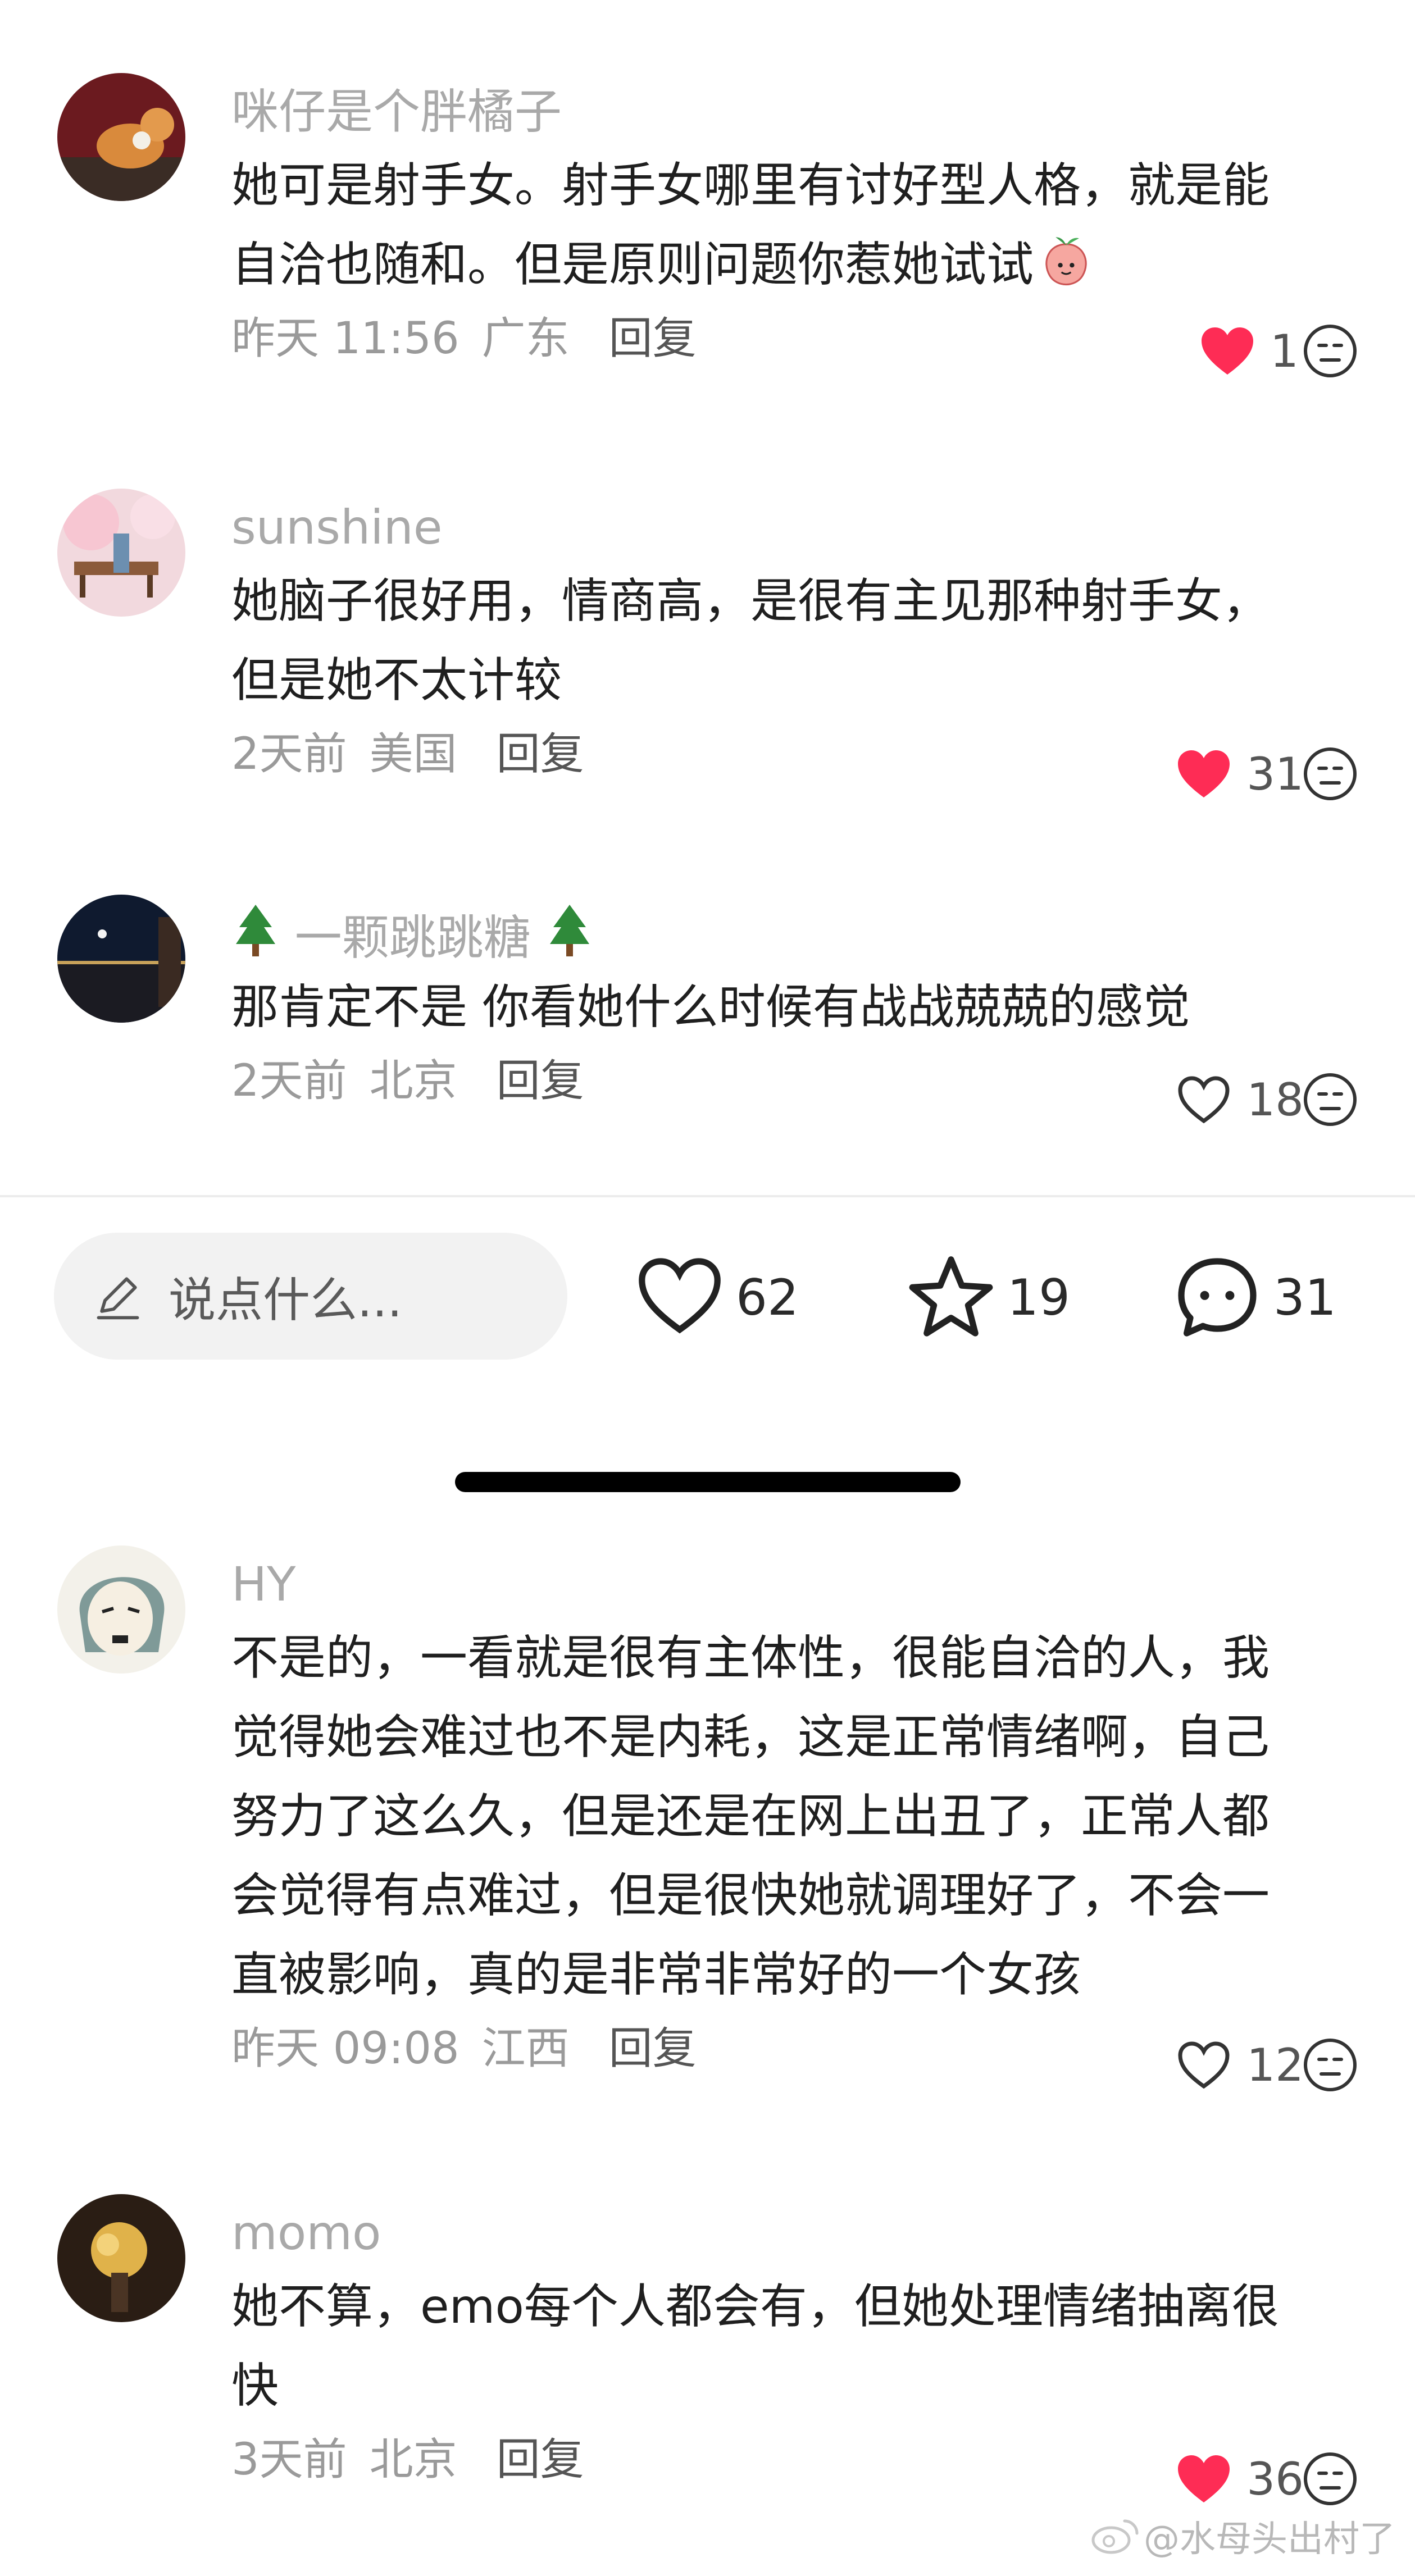  What do you see at coordinates (1240, 2479) in the screenshot?
I see `comment-like-button: 36` at bounding box center [1240, 2479].